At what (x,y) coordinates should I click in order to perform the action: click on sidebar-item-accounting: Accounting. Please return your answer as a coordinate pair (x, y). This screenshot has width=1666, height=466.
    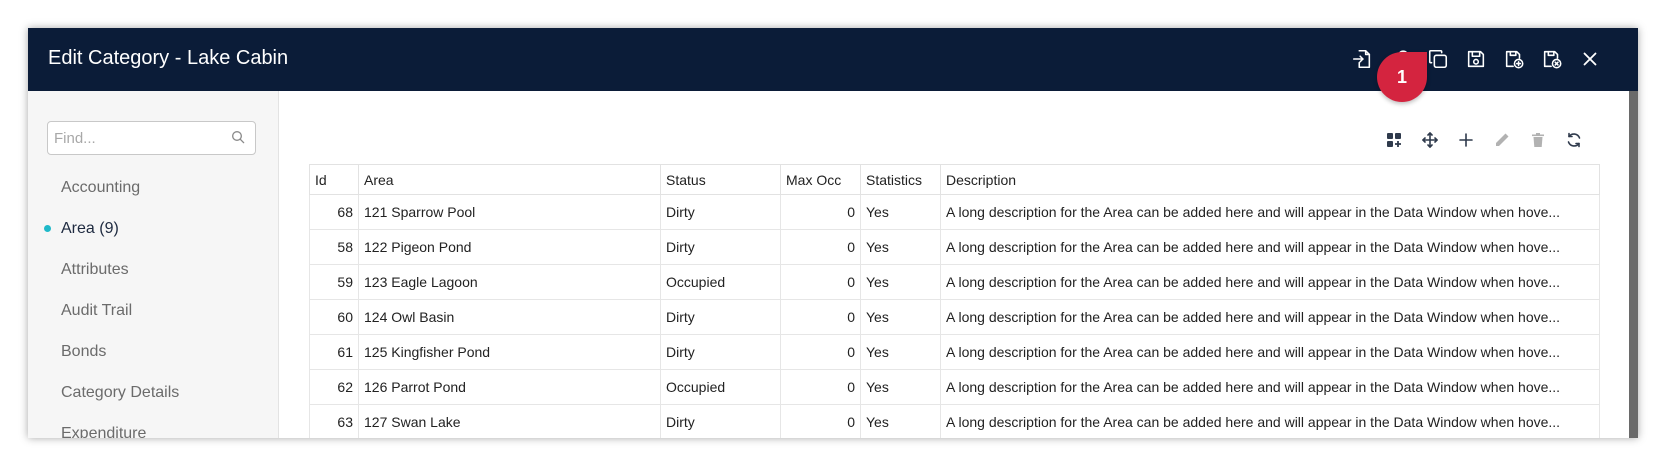
    Looking at the image, I should click on (153, 187).